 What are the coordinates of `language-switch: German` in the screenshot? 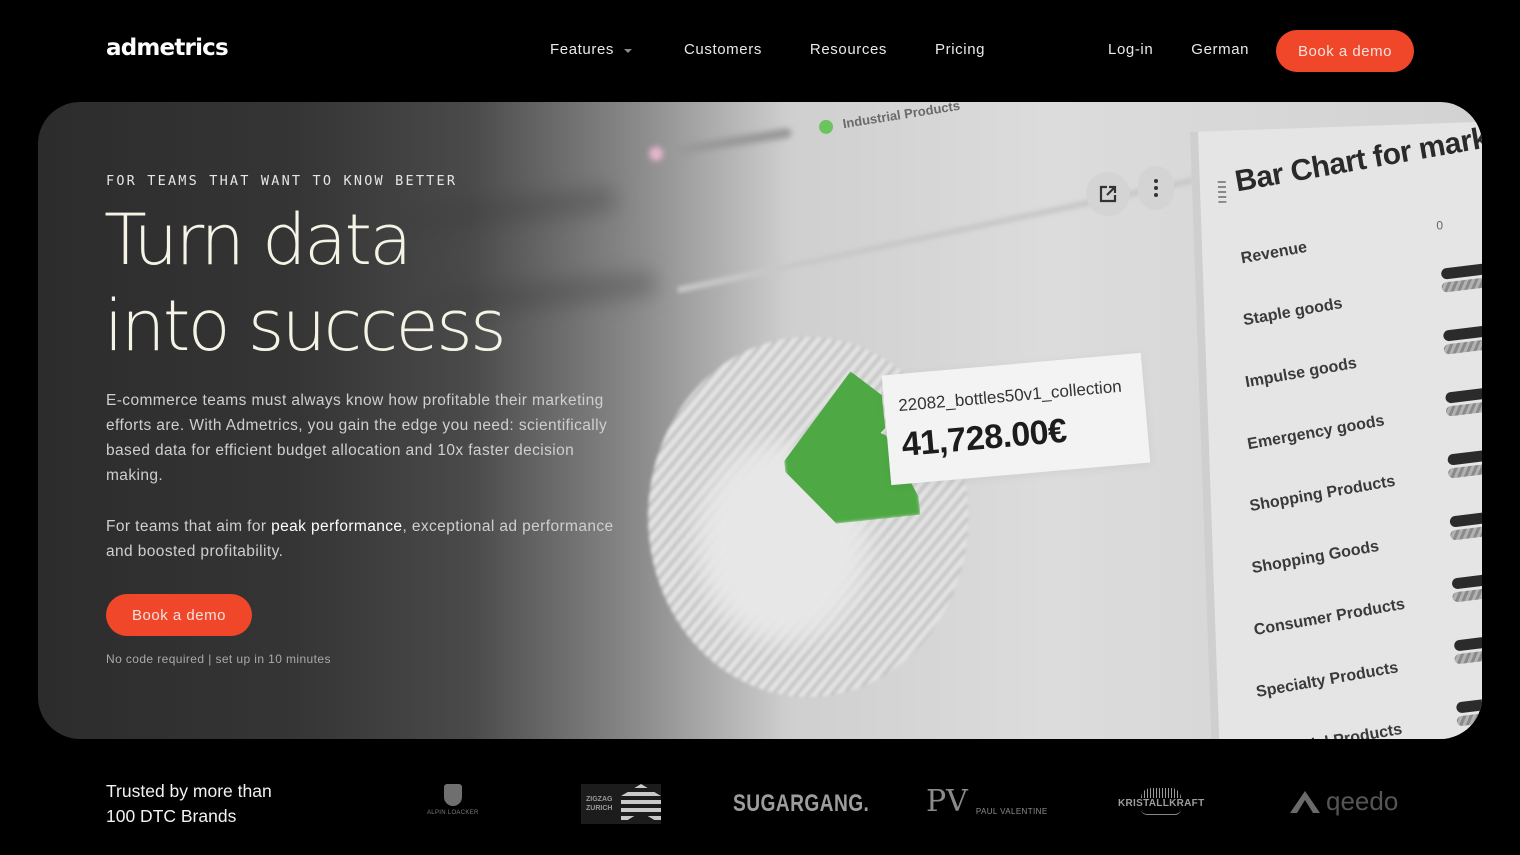 It's located at (1220, 49).